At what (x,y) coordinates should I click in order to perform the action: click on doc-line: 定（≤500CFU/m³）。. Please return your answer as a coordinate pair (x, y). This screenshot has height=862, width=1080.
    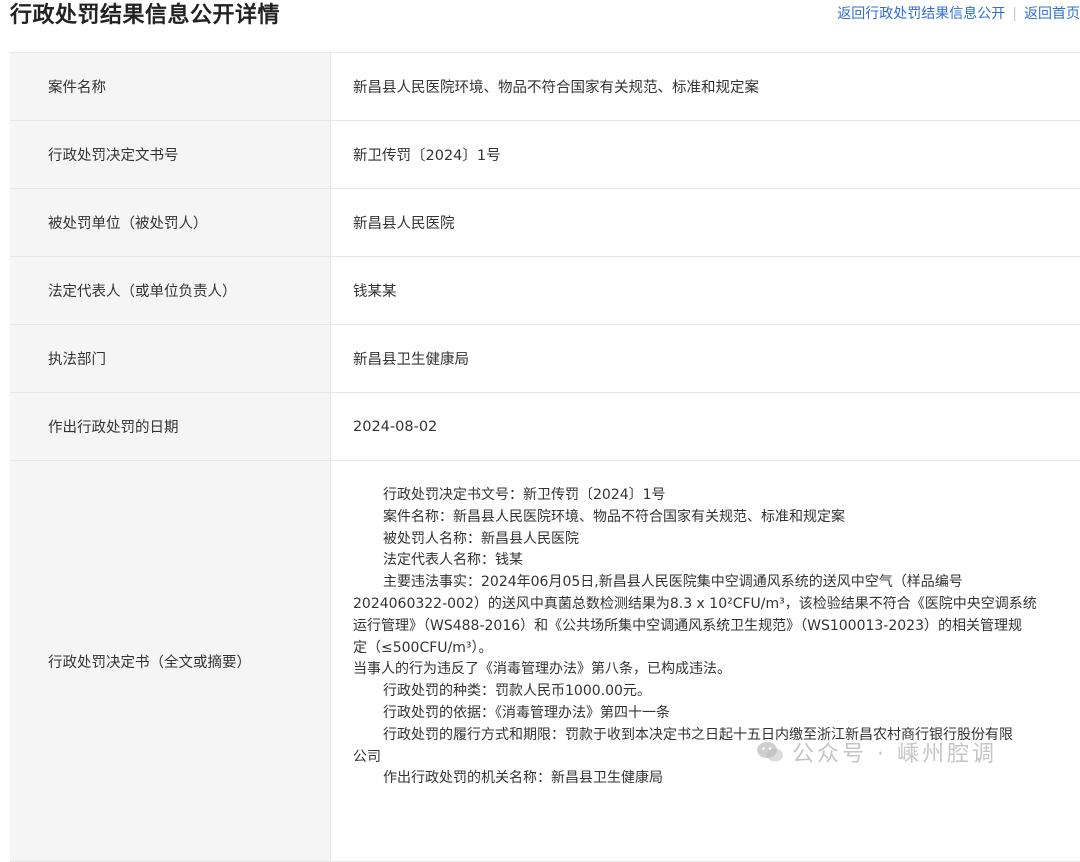
    Looking at the image, I should click on (423, 647).